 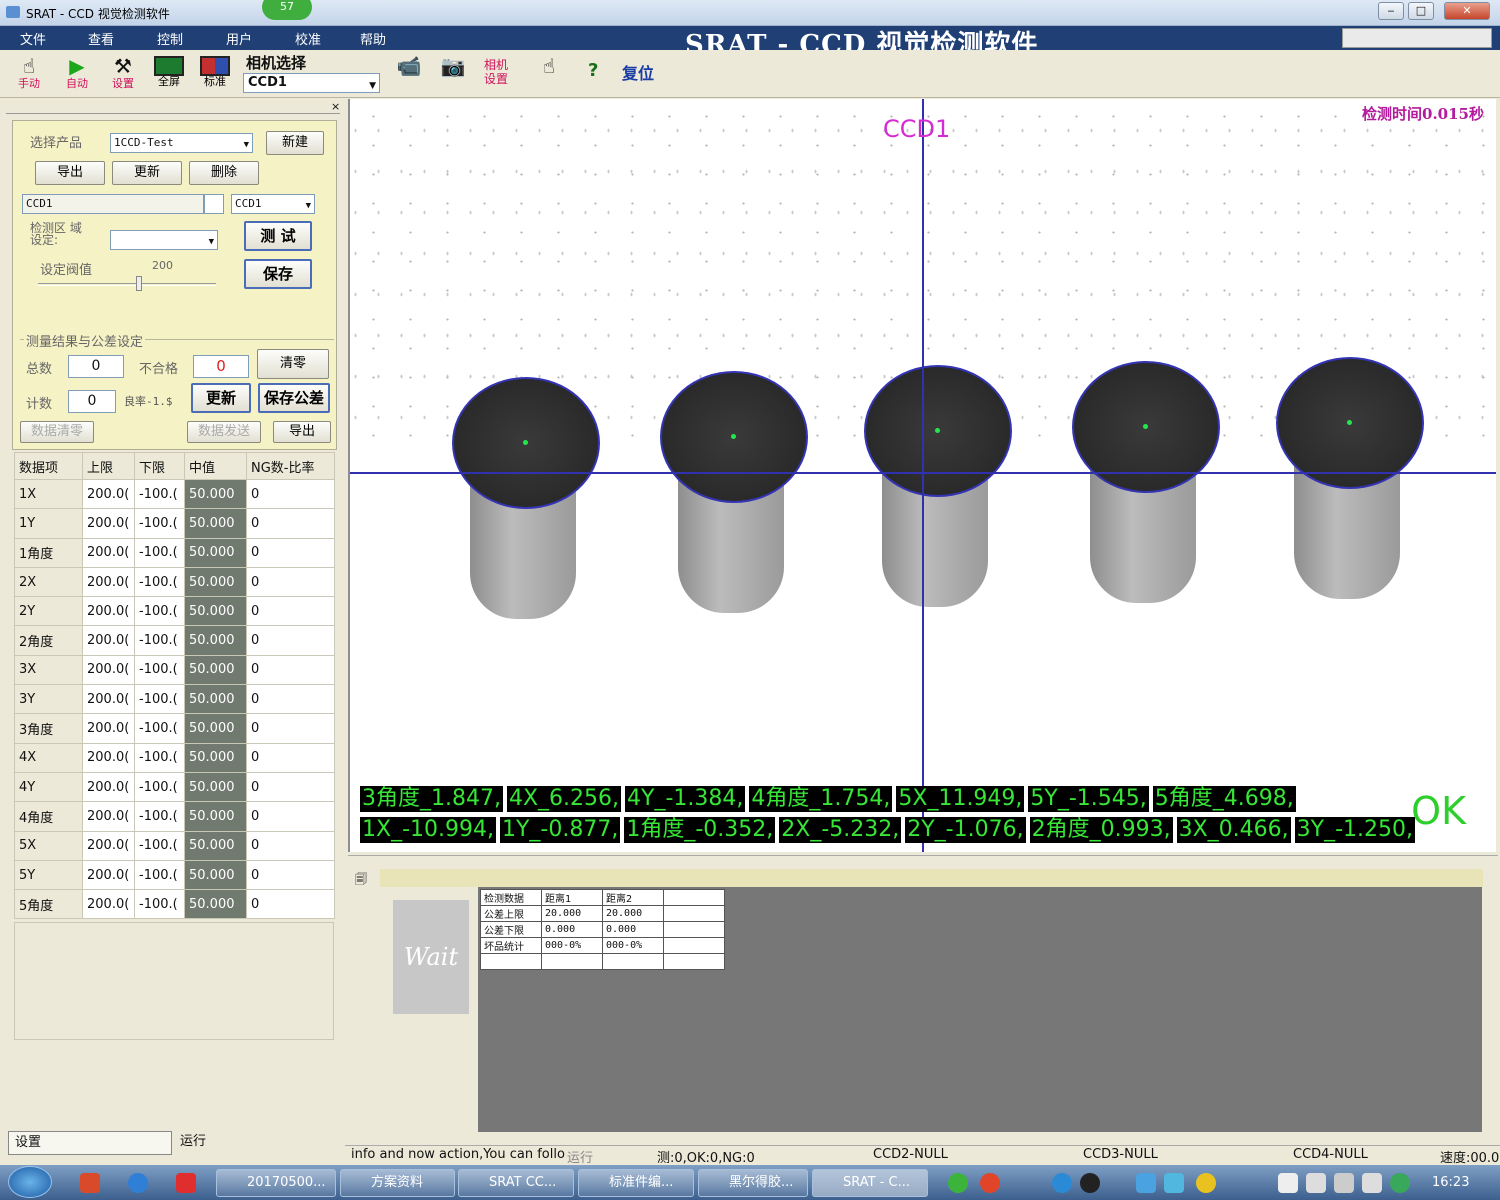 I want to click on tray-icon, so click(x=1206, y=1183).